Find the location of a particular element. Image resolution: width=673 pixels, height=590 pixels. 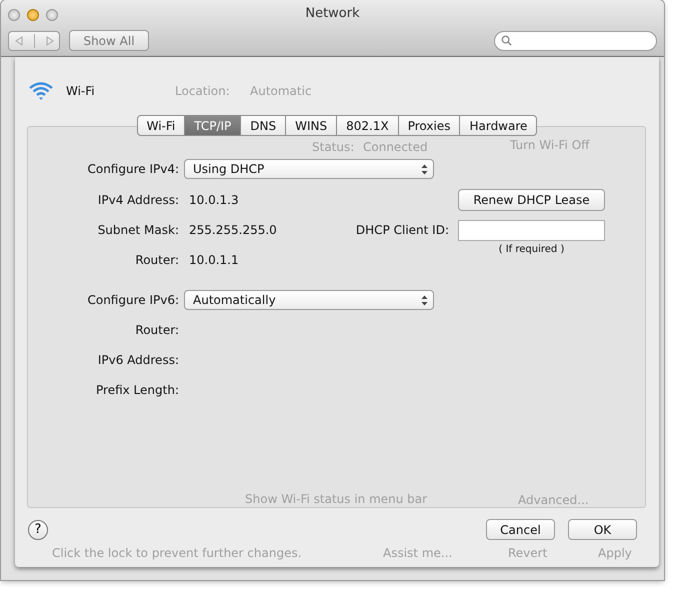

faded-background-text: Turn Wi-Fi Off is located at coordinates (550, 145).